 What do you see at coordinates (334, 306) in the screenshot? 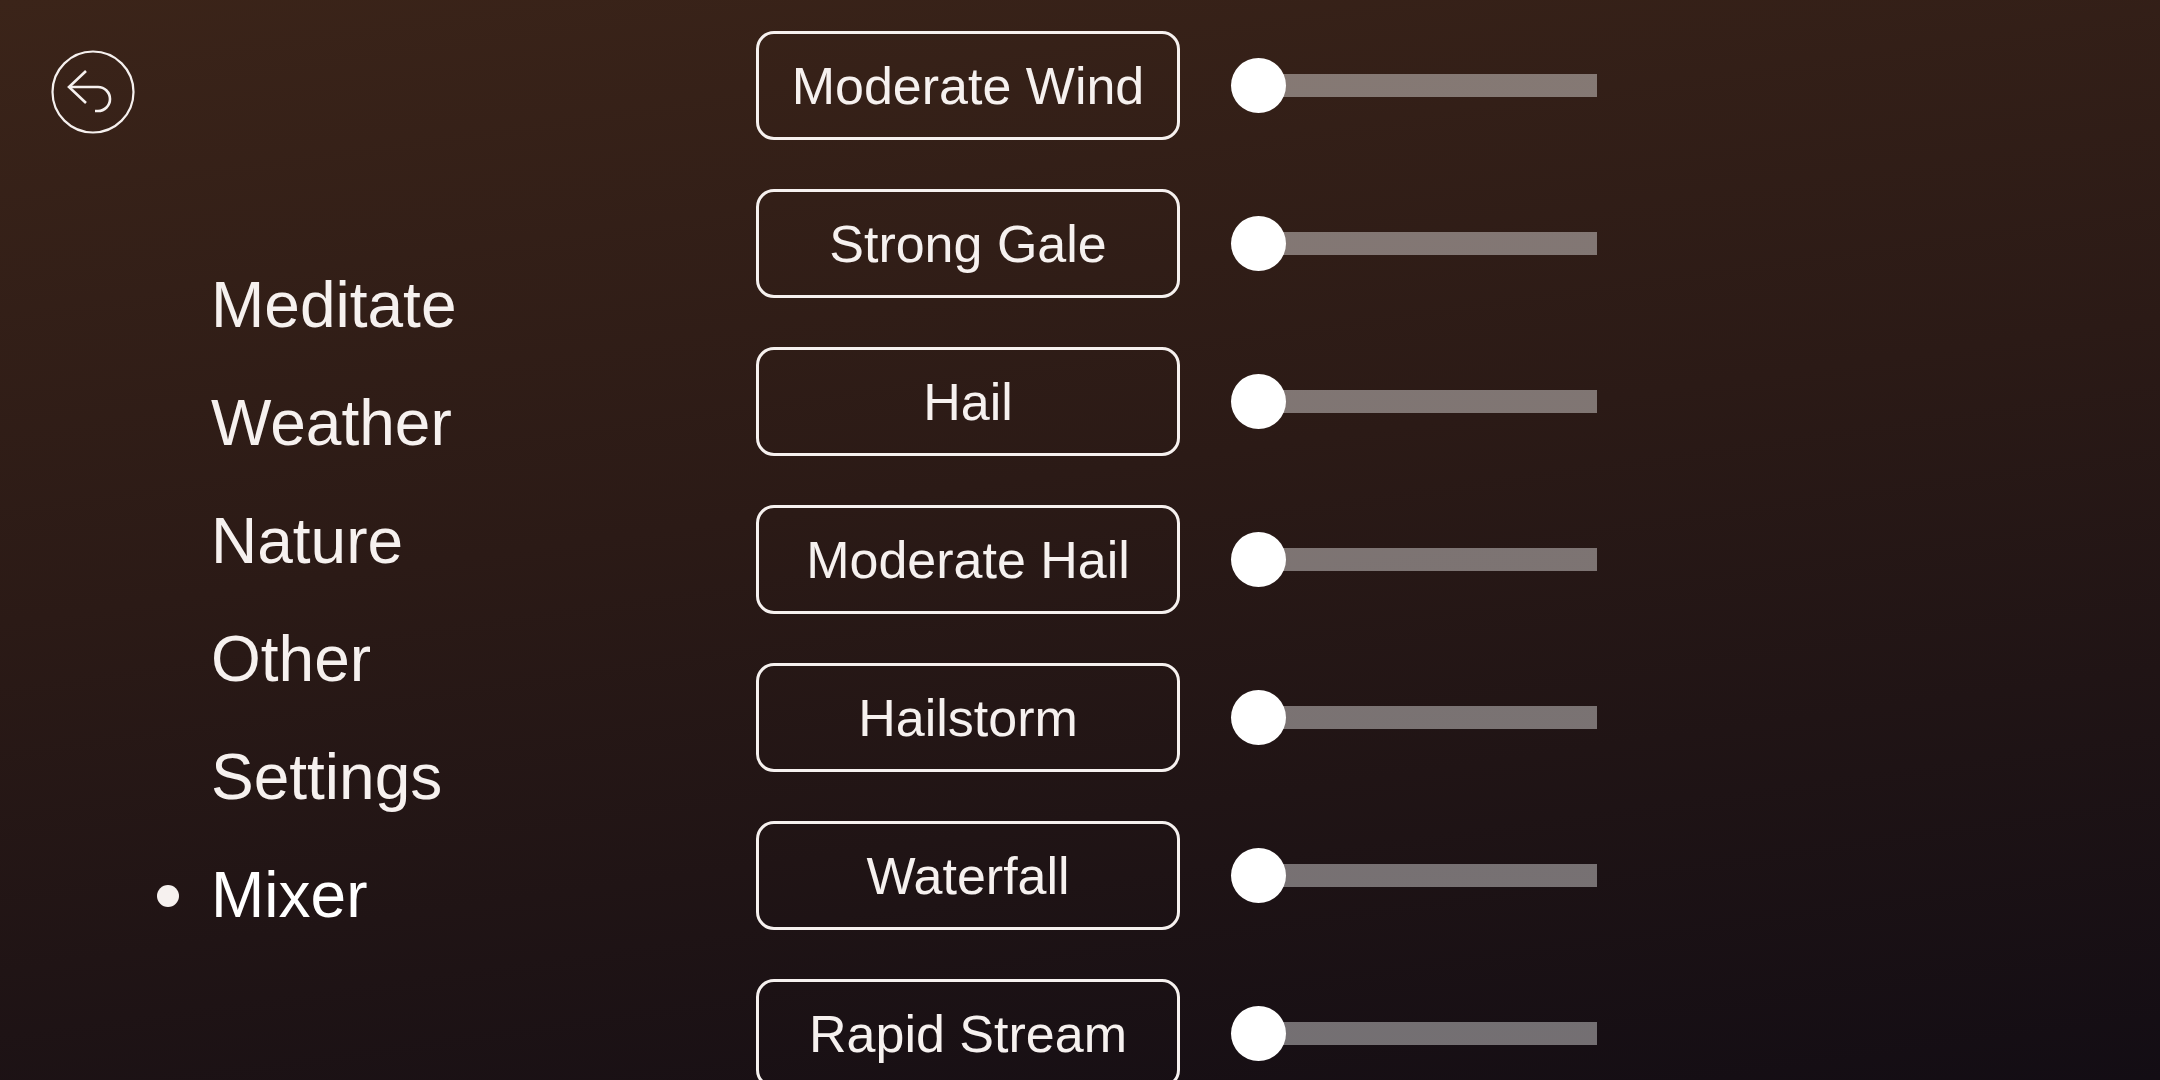
I see `menu-item: Meditate` at bounding box center [334, 306].